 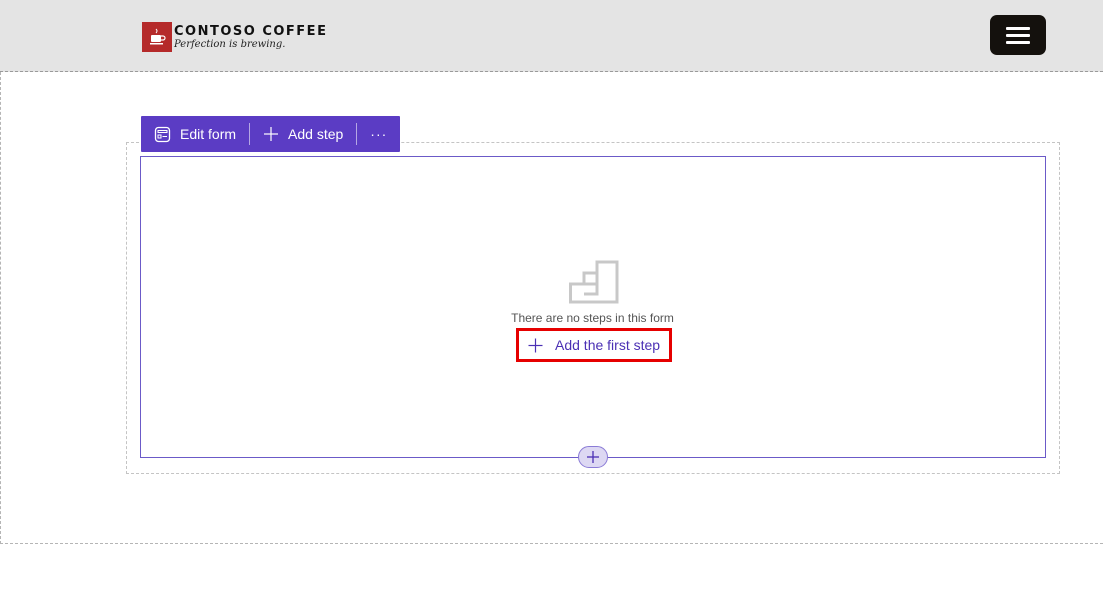 I want to click on add-section-button, so click(x=593, y=457).